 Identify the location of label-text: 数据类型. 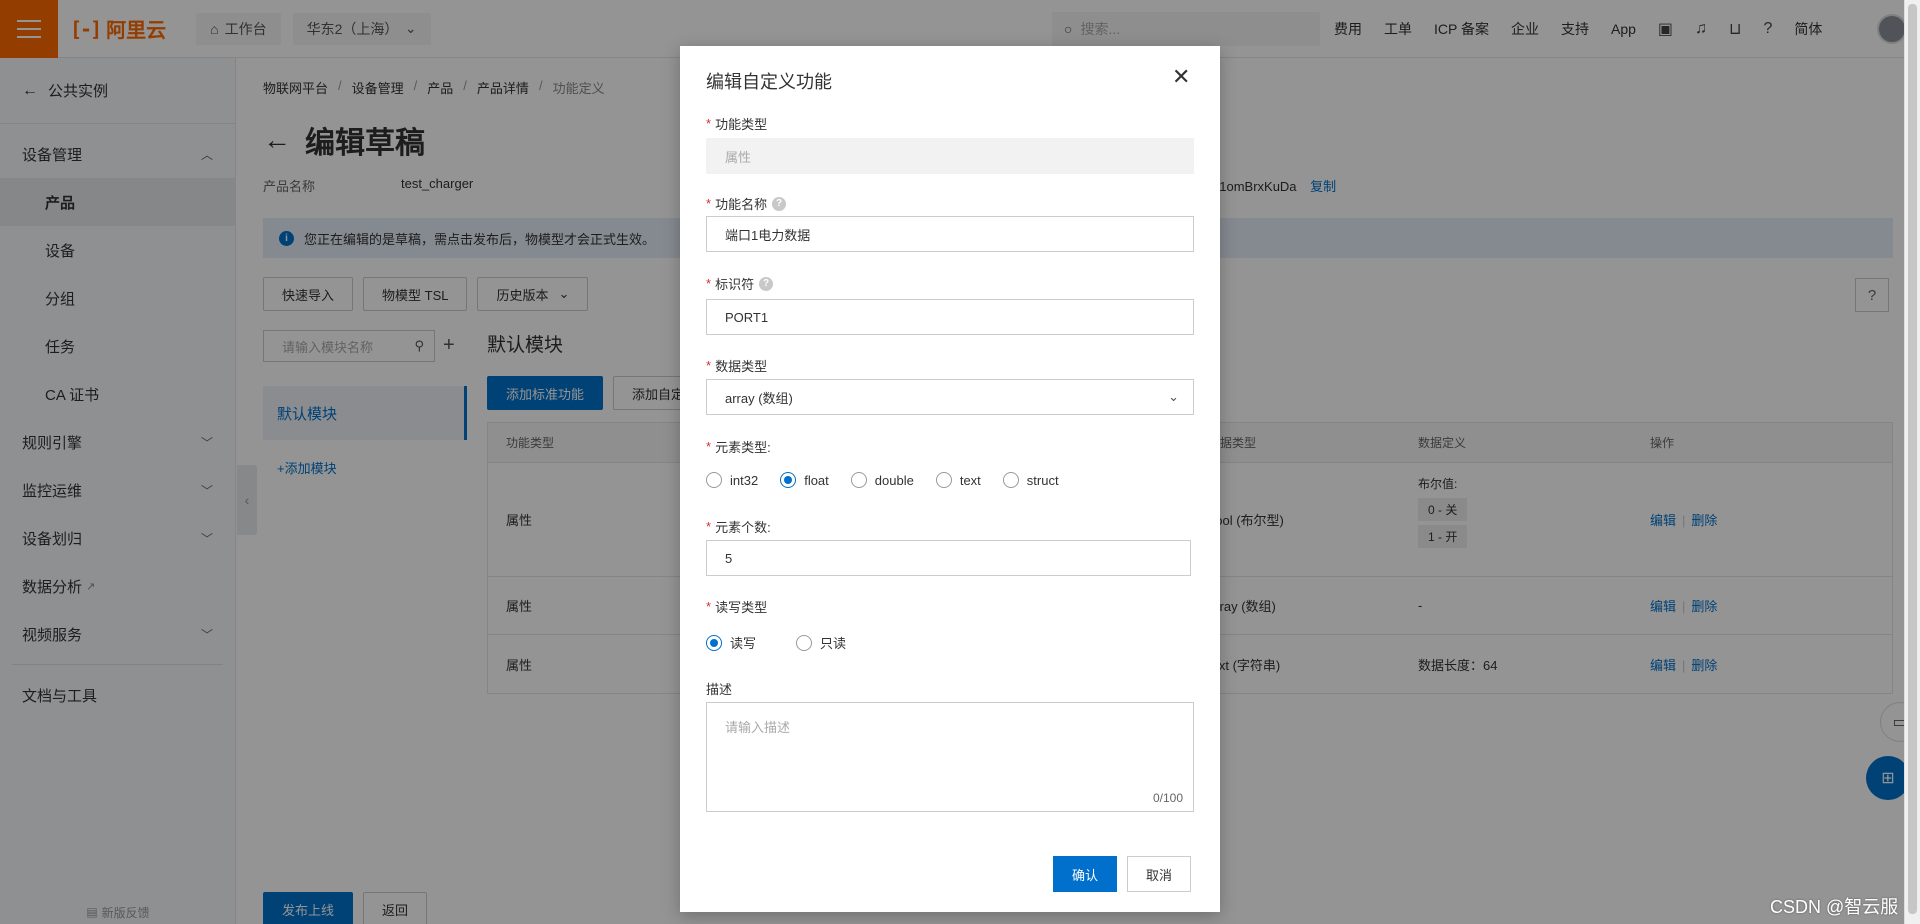
(741, 366).